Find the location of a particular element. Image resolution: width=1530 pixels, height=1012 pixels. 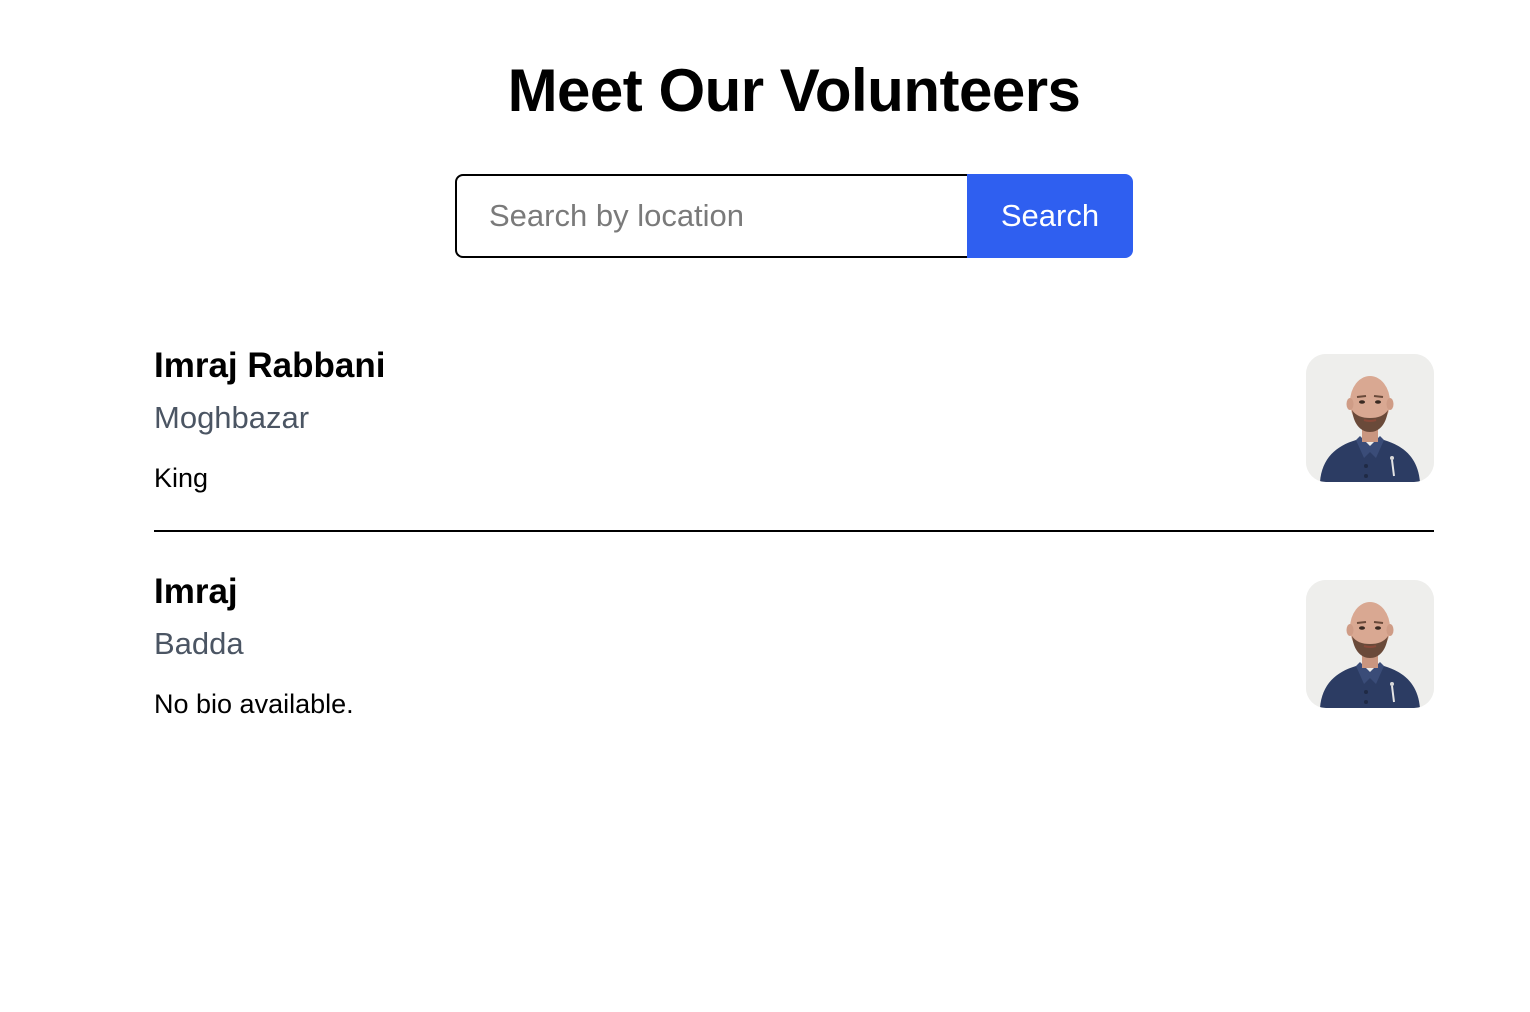

volunteer-bio: No bio available. is located at coordinates (254, 704).